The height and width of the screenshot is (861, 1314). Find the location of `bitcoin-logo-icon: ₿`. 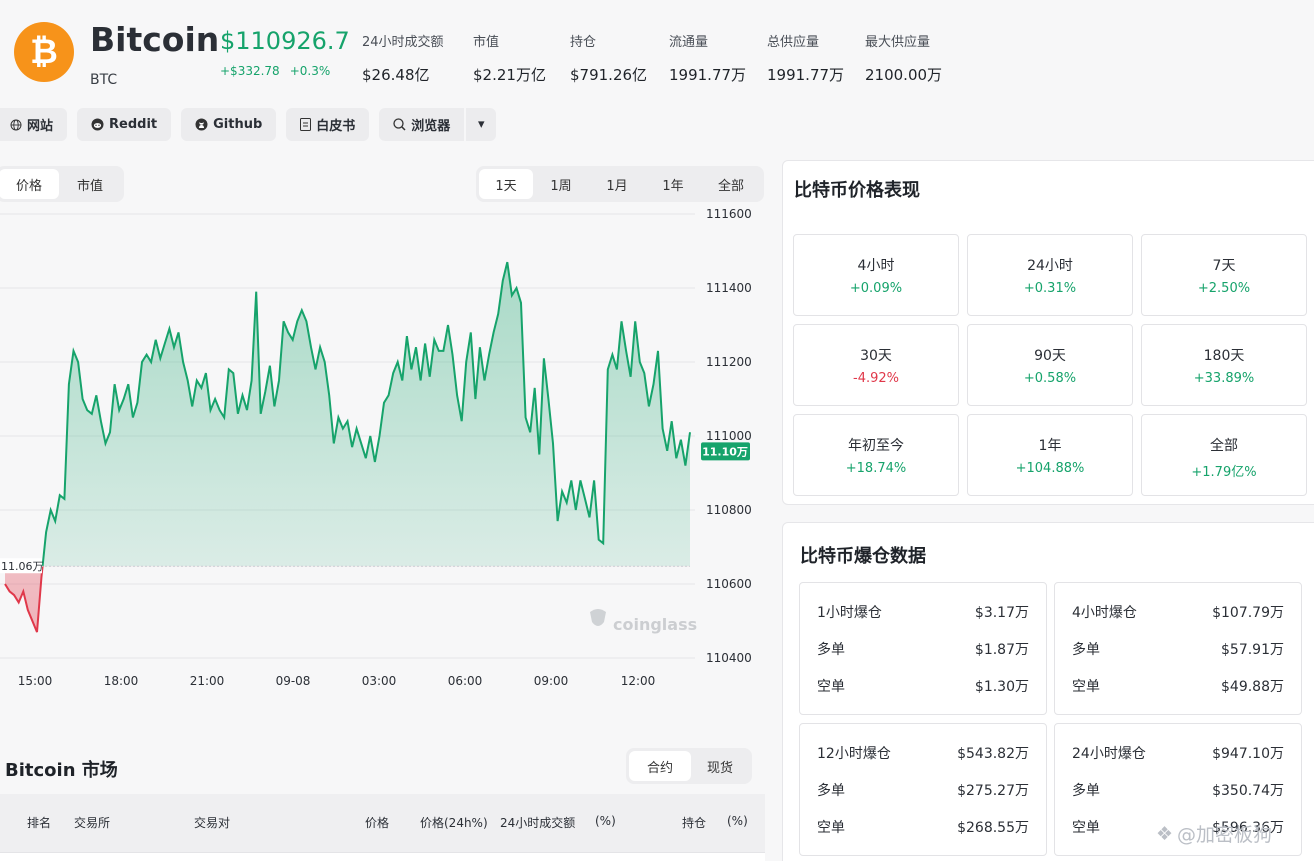

bitcoin-logo-icon: ₿ is located at coordinates (44, 52).